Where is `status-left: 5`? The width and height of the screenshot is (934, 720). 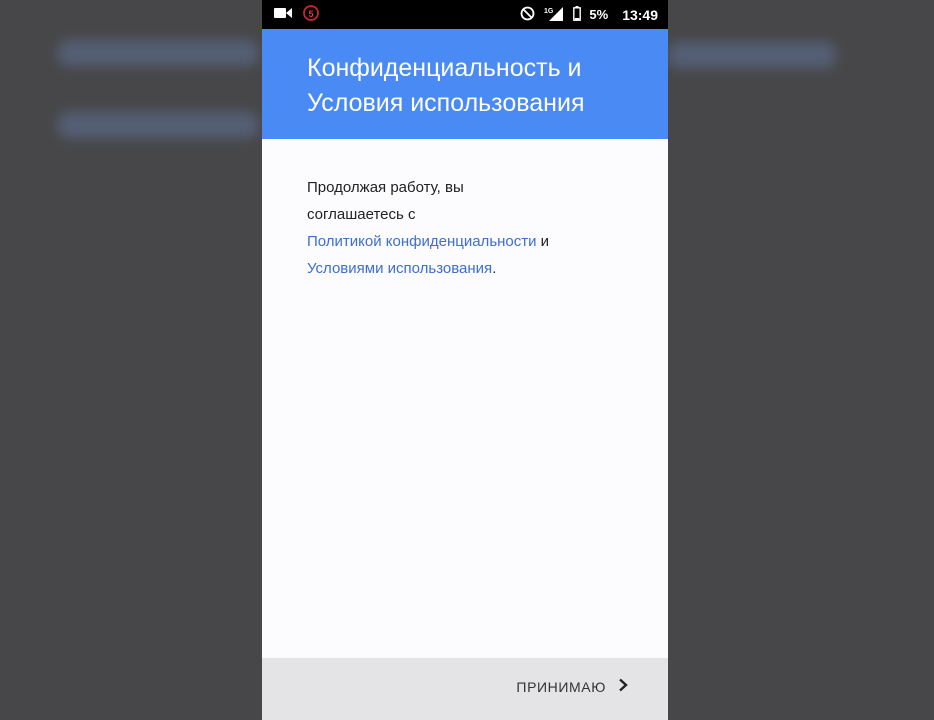 status-left: 5 is located at coordinates (297, 14).